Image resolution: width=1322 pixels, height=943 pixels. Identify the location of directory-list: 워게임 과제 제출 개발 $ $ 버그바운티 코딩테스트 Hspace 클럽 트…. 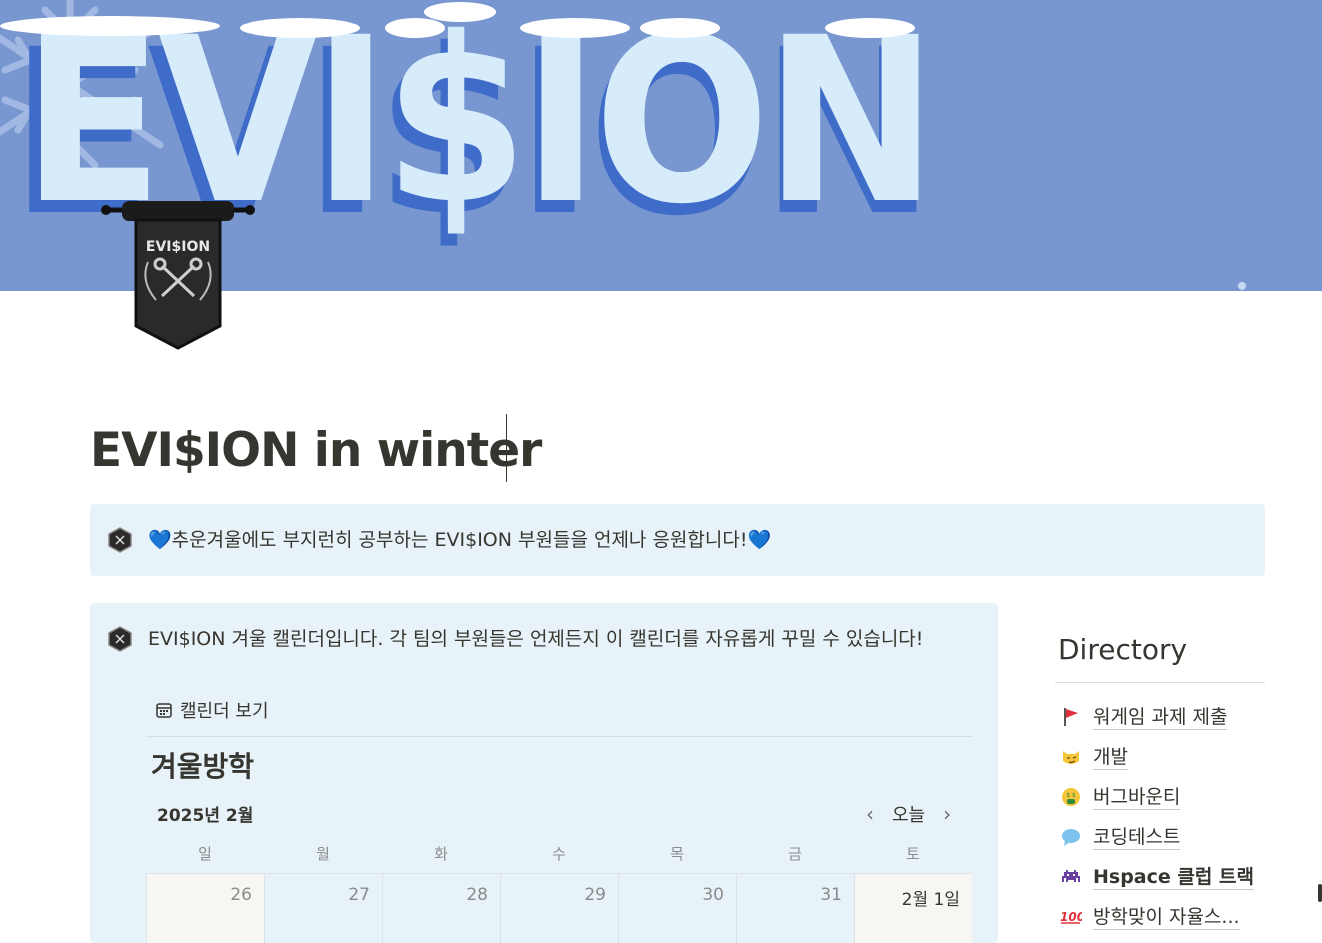
(1157, 817).